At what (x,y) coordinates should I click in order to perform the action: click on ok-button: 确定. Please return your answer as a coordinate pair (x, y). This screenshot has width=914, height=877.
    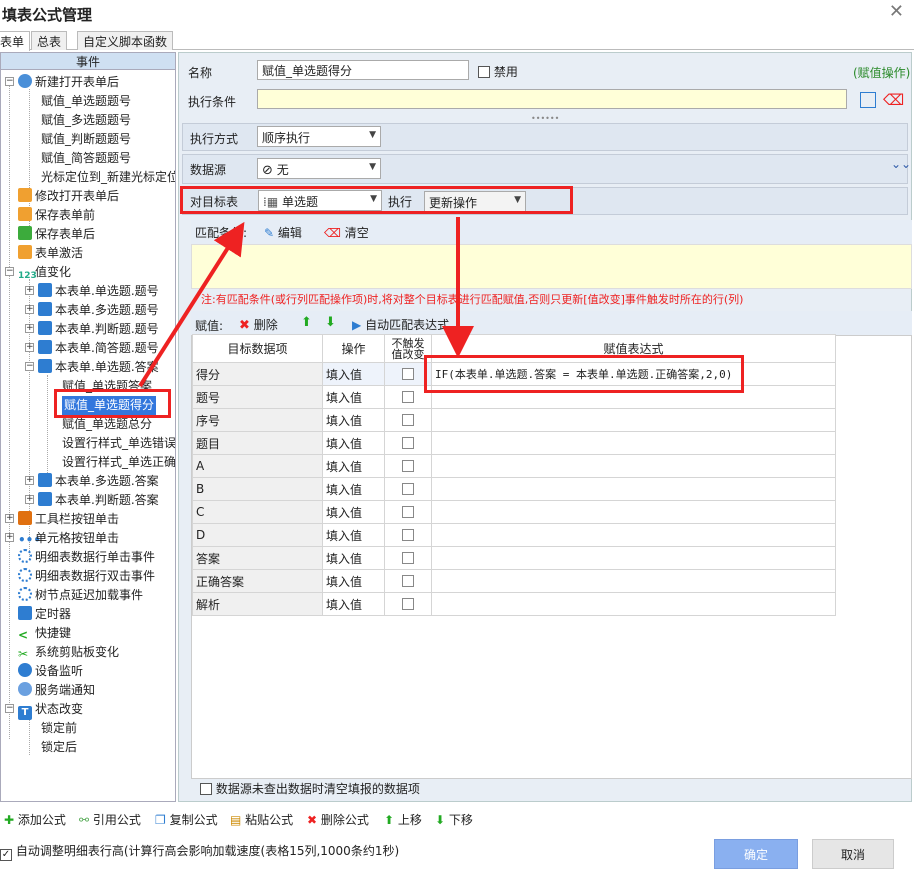
    Looking at the image, I should click on (756, 854).